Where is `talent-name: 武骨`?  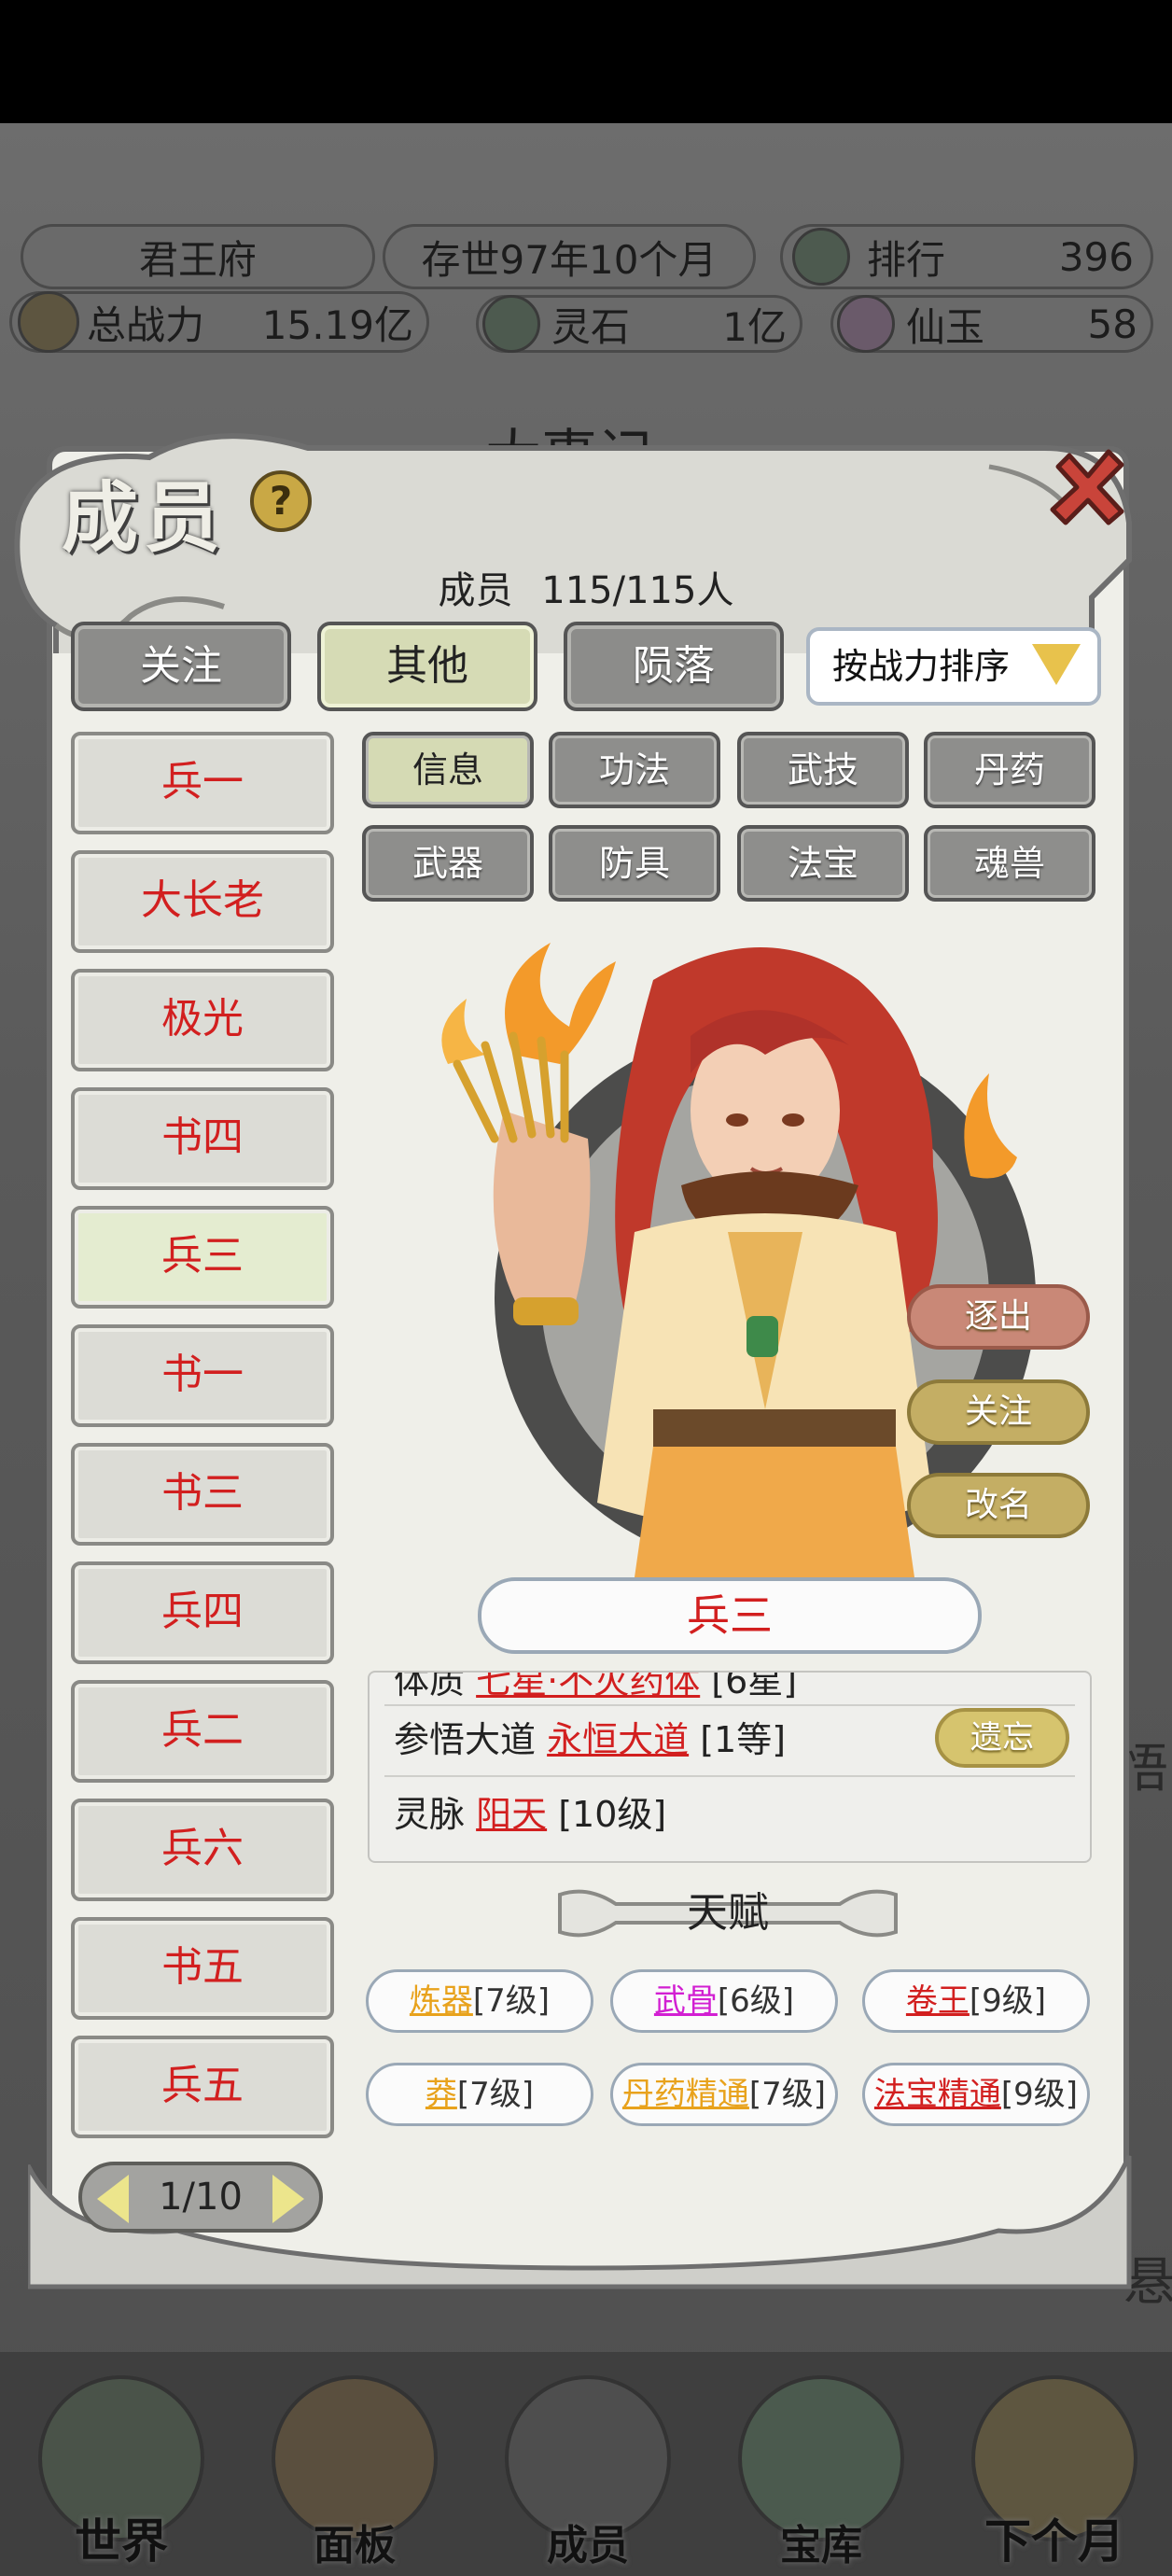
talent-name: 武骨 is located at coordinates (685, 2001).